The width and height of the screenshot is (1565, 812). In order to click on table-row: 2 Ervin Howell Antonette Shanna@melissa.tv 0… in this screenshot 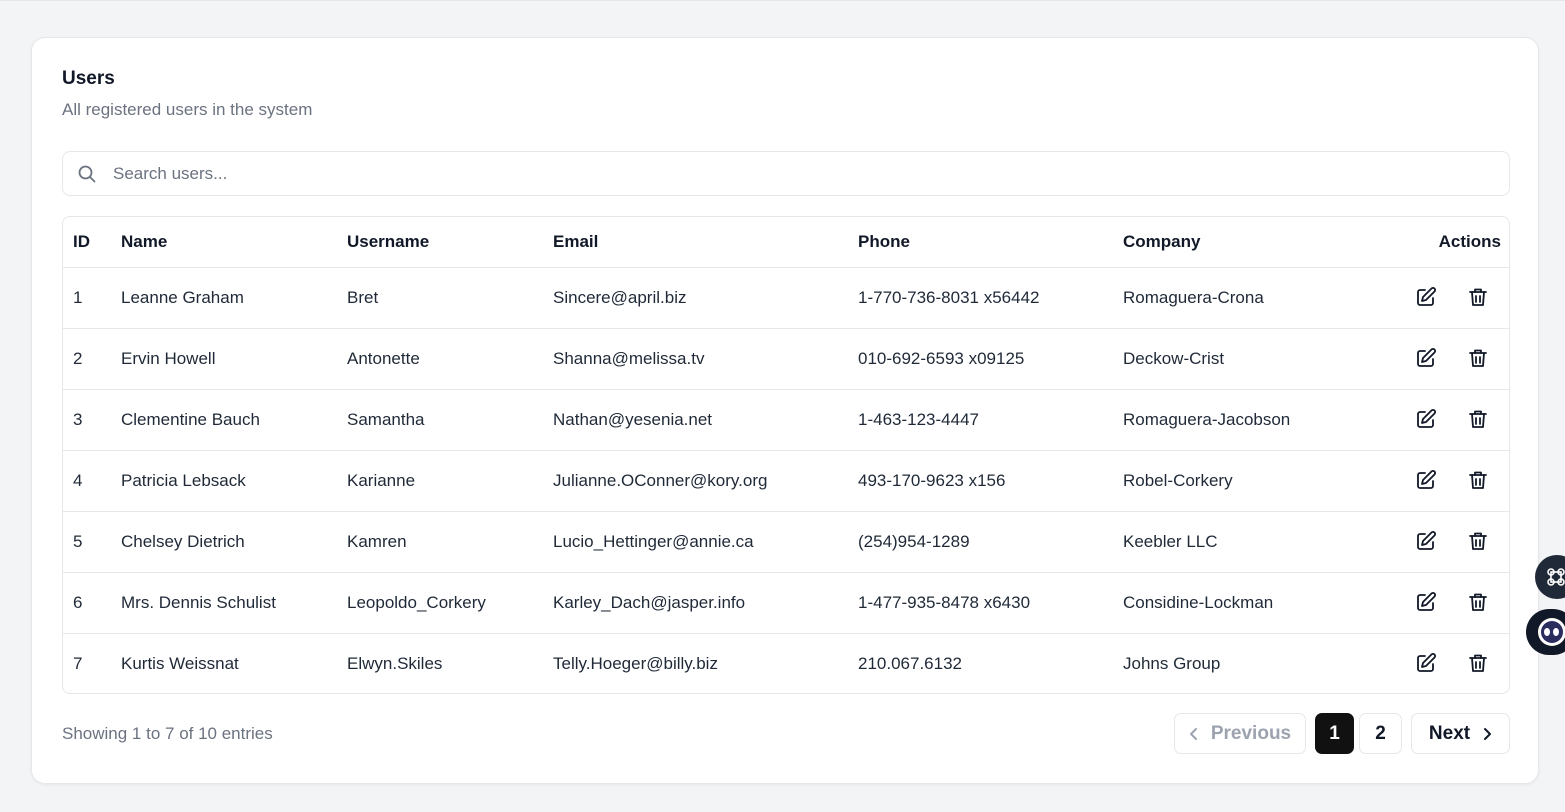, I will do `click(786, 358)`.